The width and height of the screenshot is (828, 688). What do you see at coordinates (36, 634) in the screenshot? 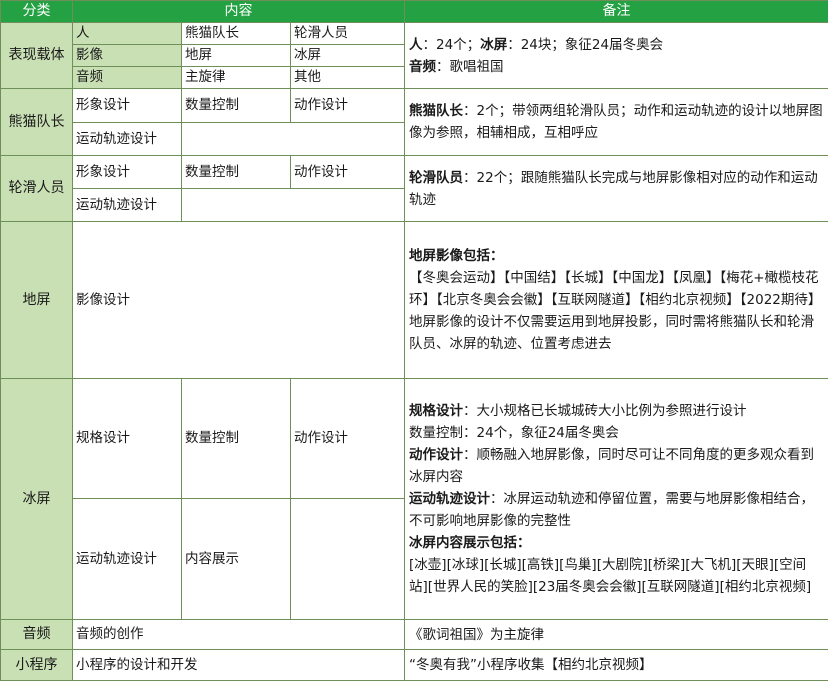
I see `category-audio: 音频` at bounding box center [36, 634].